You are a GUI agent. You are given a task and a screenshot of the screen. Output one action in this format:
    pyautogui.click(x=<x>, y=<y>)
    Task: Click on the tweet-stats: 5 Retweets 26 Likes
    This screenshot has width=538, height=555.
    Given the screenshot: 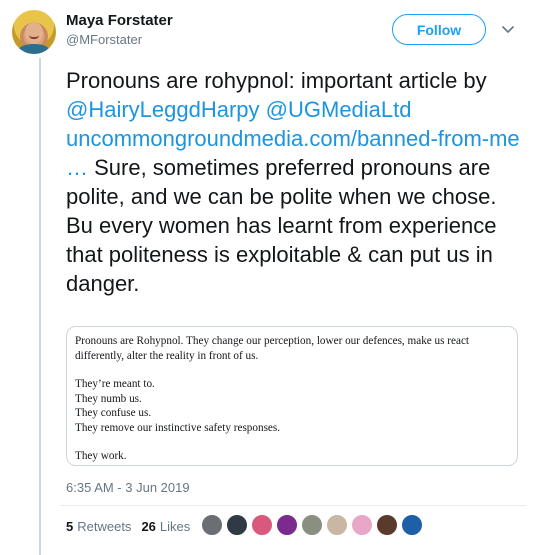 What is the action you would take?
    pyautogui.click(x=133, y=526)
    